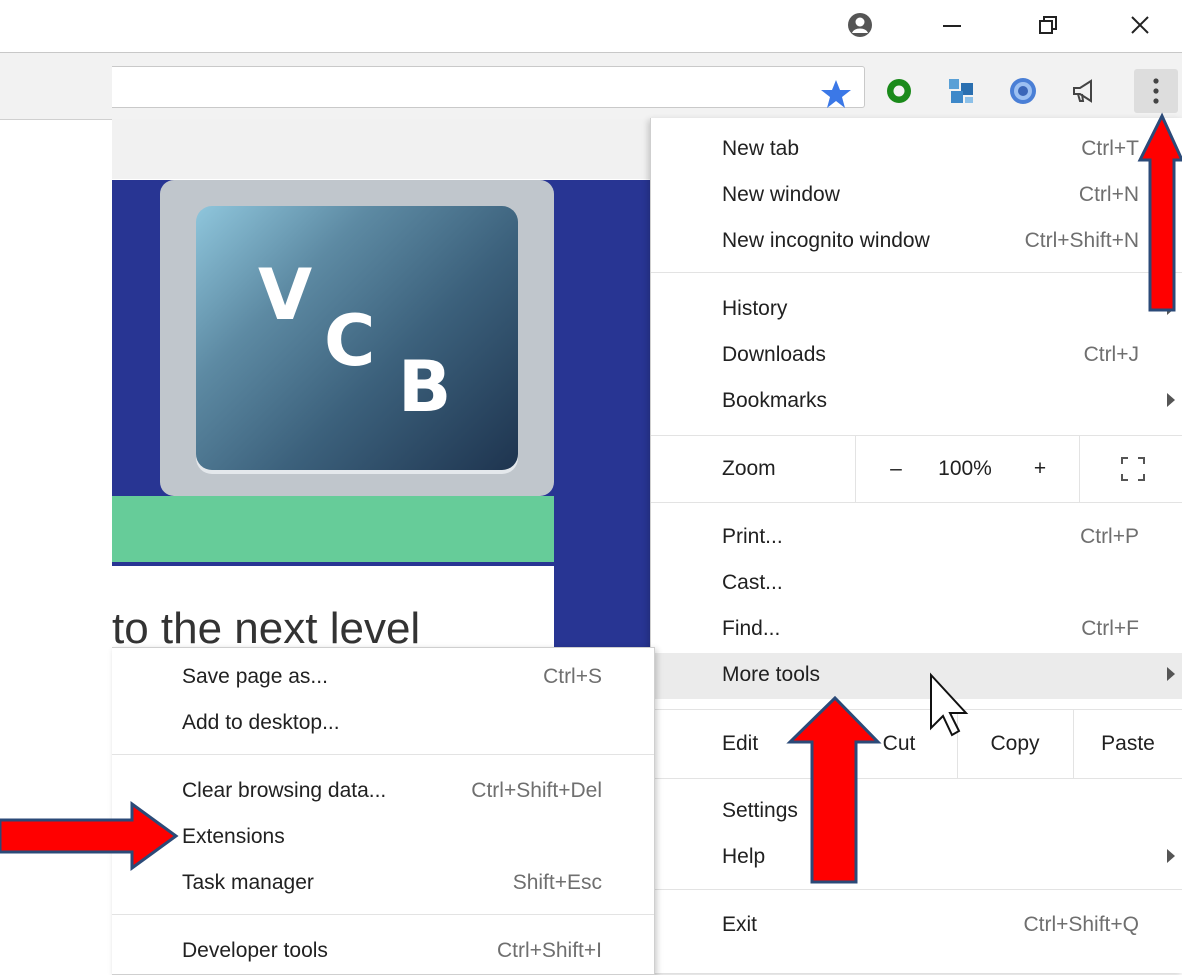 The height and width of the screenshot is (975, 1182). I want to click on menu-item-exit: Exit Ctrl+Shift+Q, so click(916, 926).